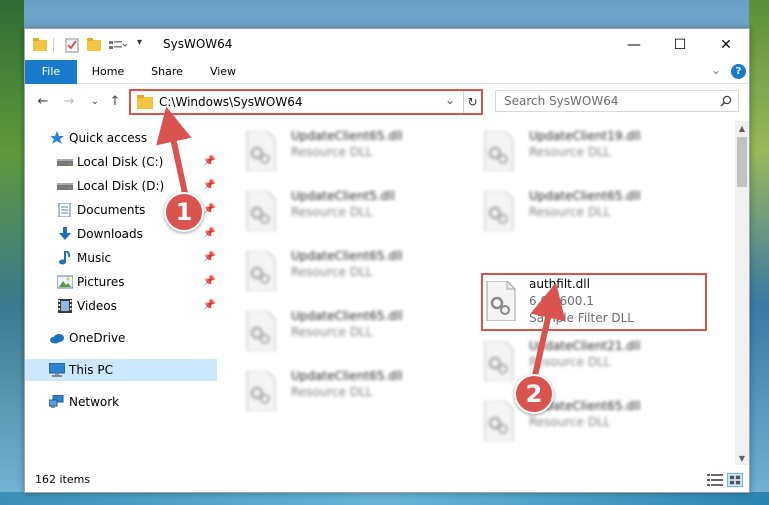 The height and width of the screenshot is (505, 769). What do you see at coordinates (121, 370) in the screenshot?
I see `sidebar-item-this-pc: This PC` at bounding box center [121, 370].